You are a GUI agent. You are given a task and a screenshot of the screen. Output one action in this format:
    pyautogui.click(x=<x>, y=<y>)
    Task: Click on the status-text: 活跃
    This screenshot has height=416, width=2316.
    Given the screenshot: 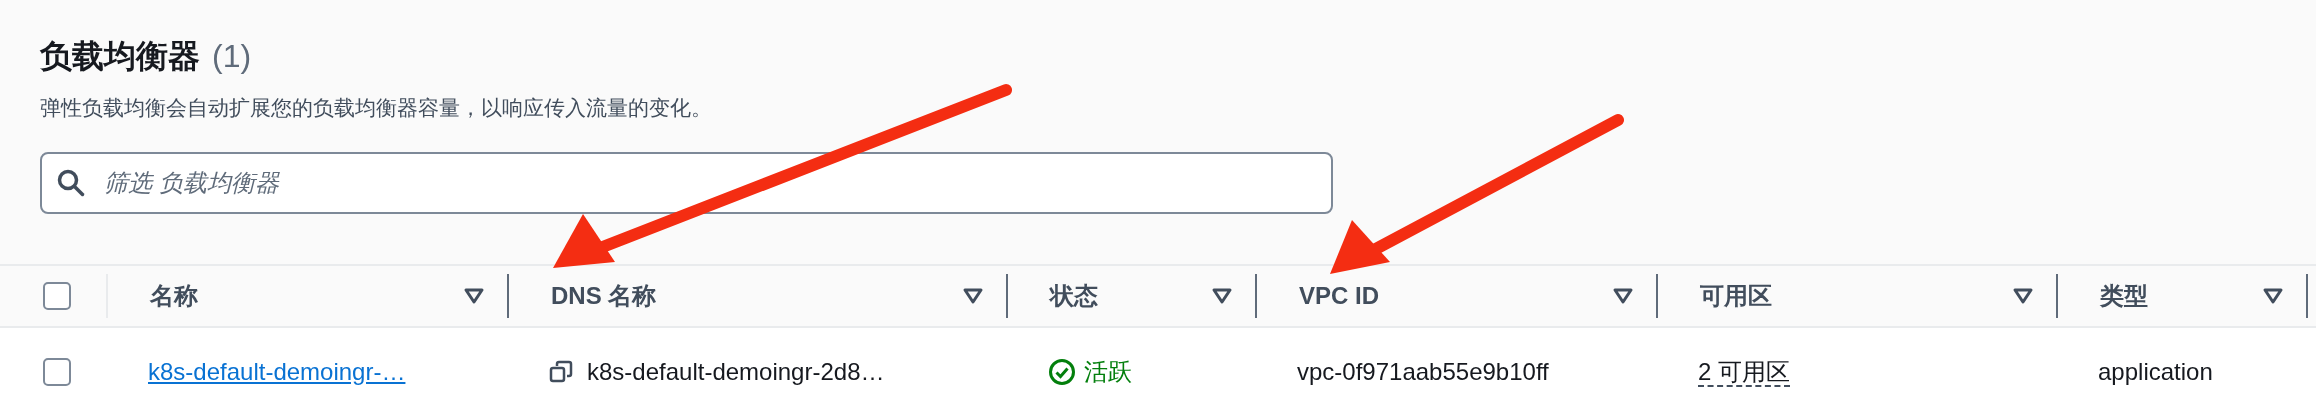 What is the action you would take?
    pyautogui.click(x=1108, y=371)
    